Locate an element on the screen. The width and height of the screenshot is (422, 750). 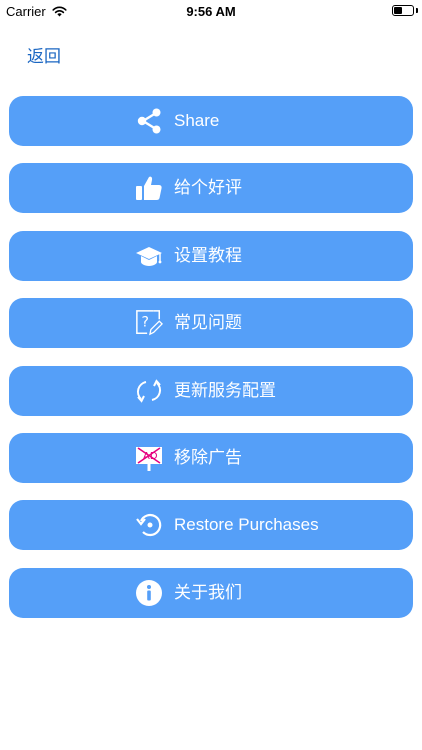
remove-ad-icon: AD is located at coordinates (149, 458).